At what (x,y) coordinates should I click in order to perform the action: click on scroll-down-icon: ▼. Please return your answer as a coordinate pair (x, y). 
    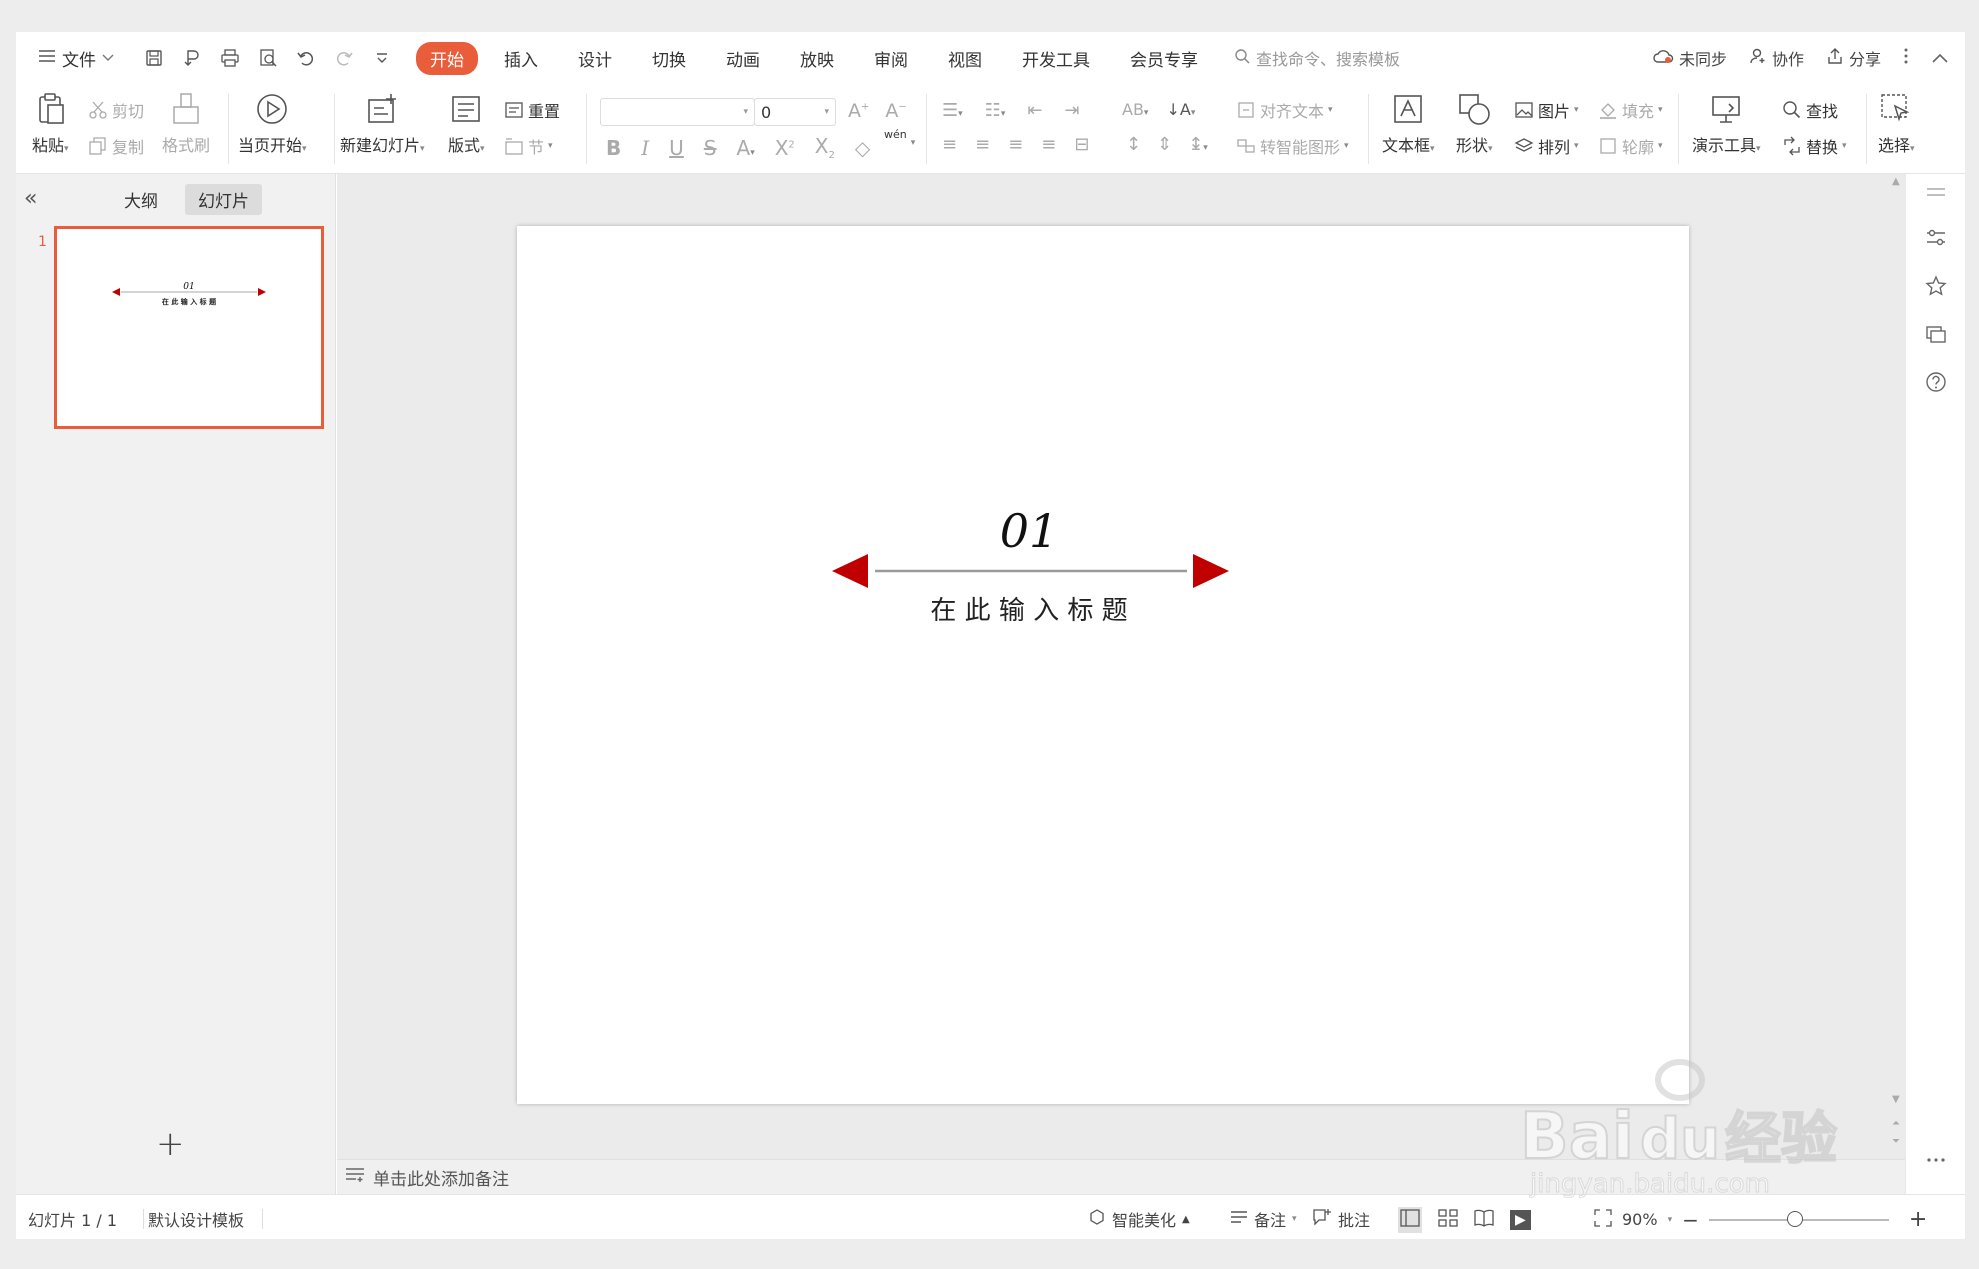
    Looking at the image, I should click on (1896, 1099).